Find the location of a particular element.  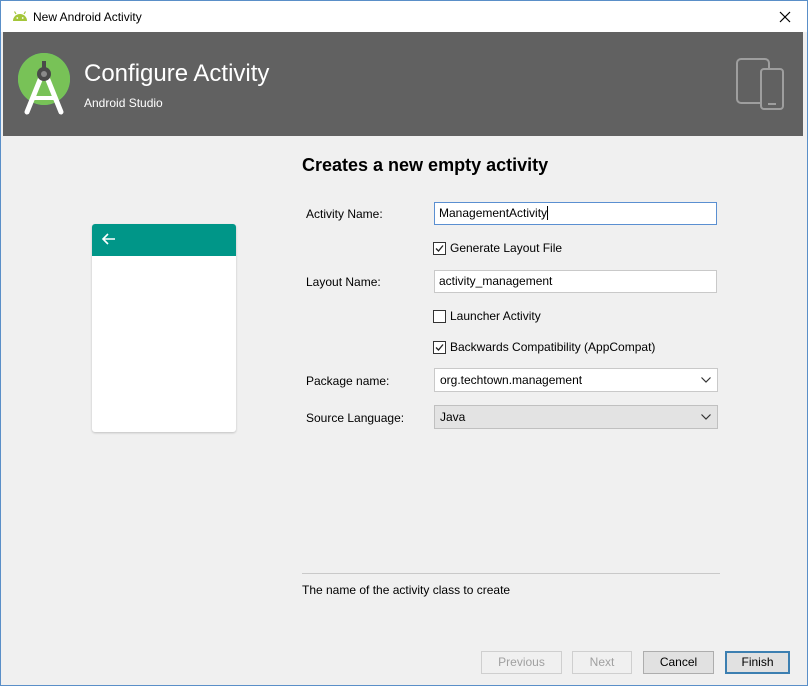

activity-name-value: ManagementActivity is located at coordinates (493, 213).